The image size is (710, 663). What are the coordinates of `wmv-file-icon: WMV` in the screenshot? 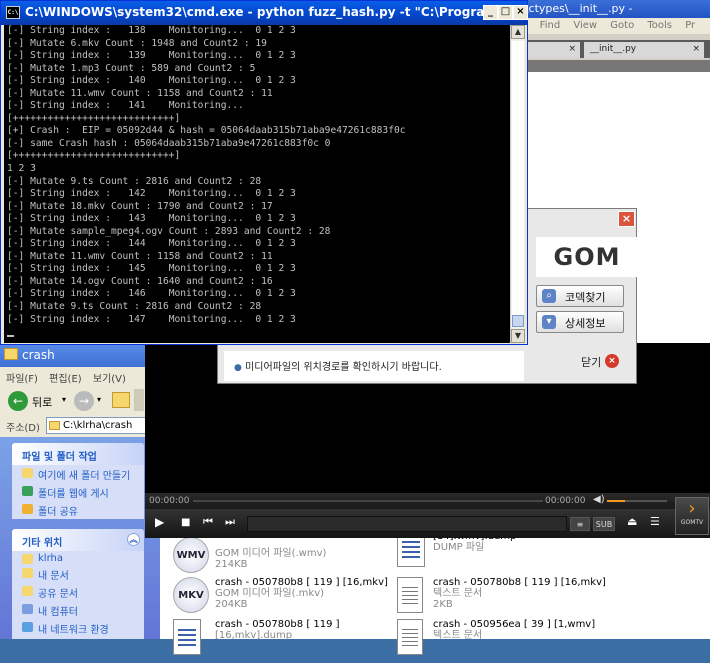 It's located at (191, 555).